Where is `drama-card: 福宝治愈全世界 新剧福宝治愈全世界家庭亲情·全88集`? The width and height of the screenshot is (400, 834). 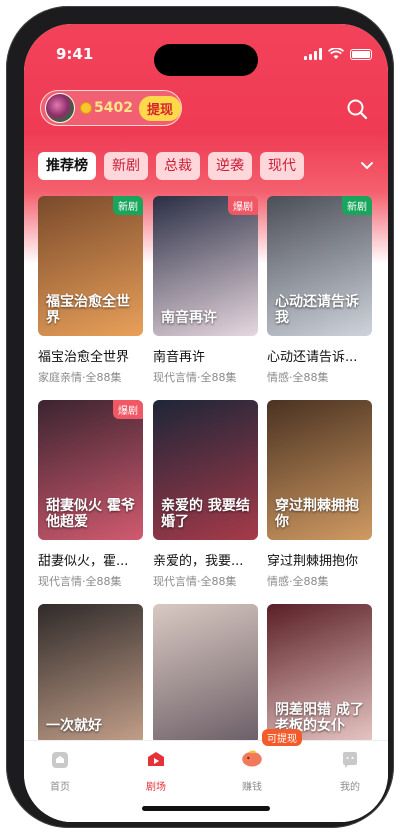 drama-card: 福宝治愈全世界 新剧福宝治愈全世界家庭亲情·全88集 is located at coordinates (90, 290).